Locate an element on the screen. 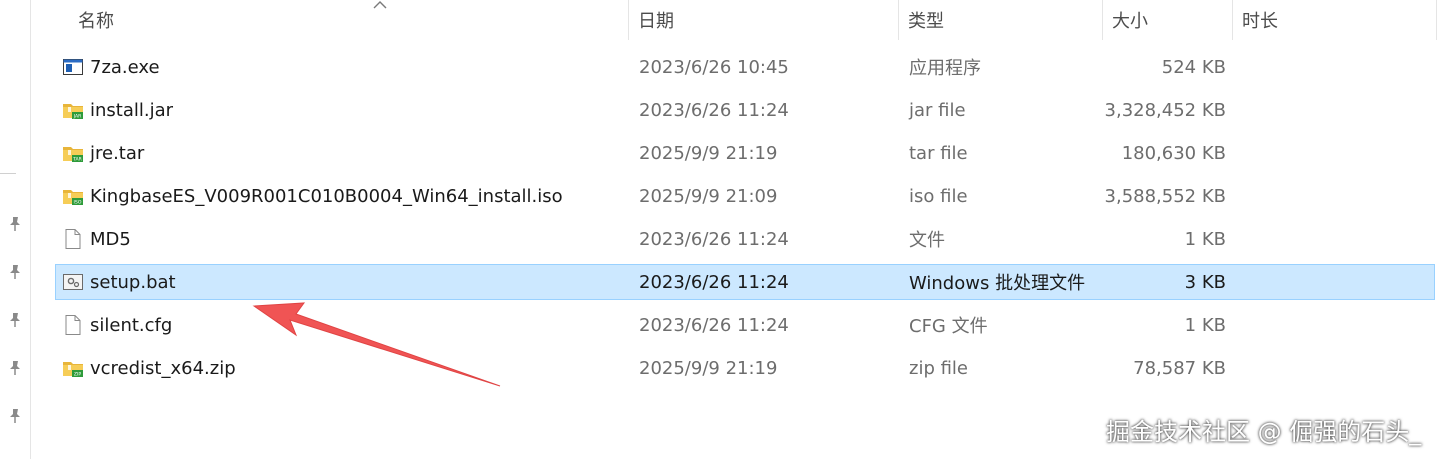 The width and height of the screenshot is (1446, 459). watermark-text: 掘金技术社区 @ 倔强的石头_ is located at coordinates (1264, 432).